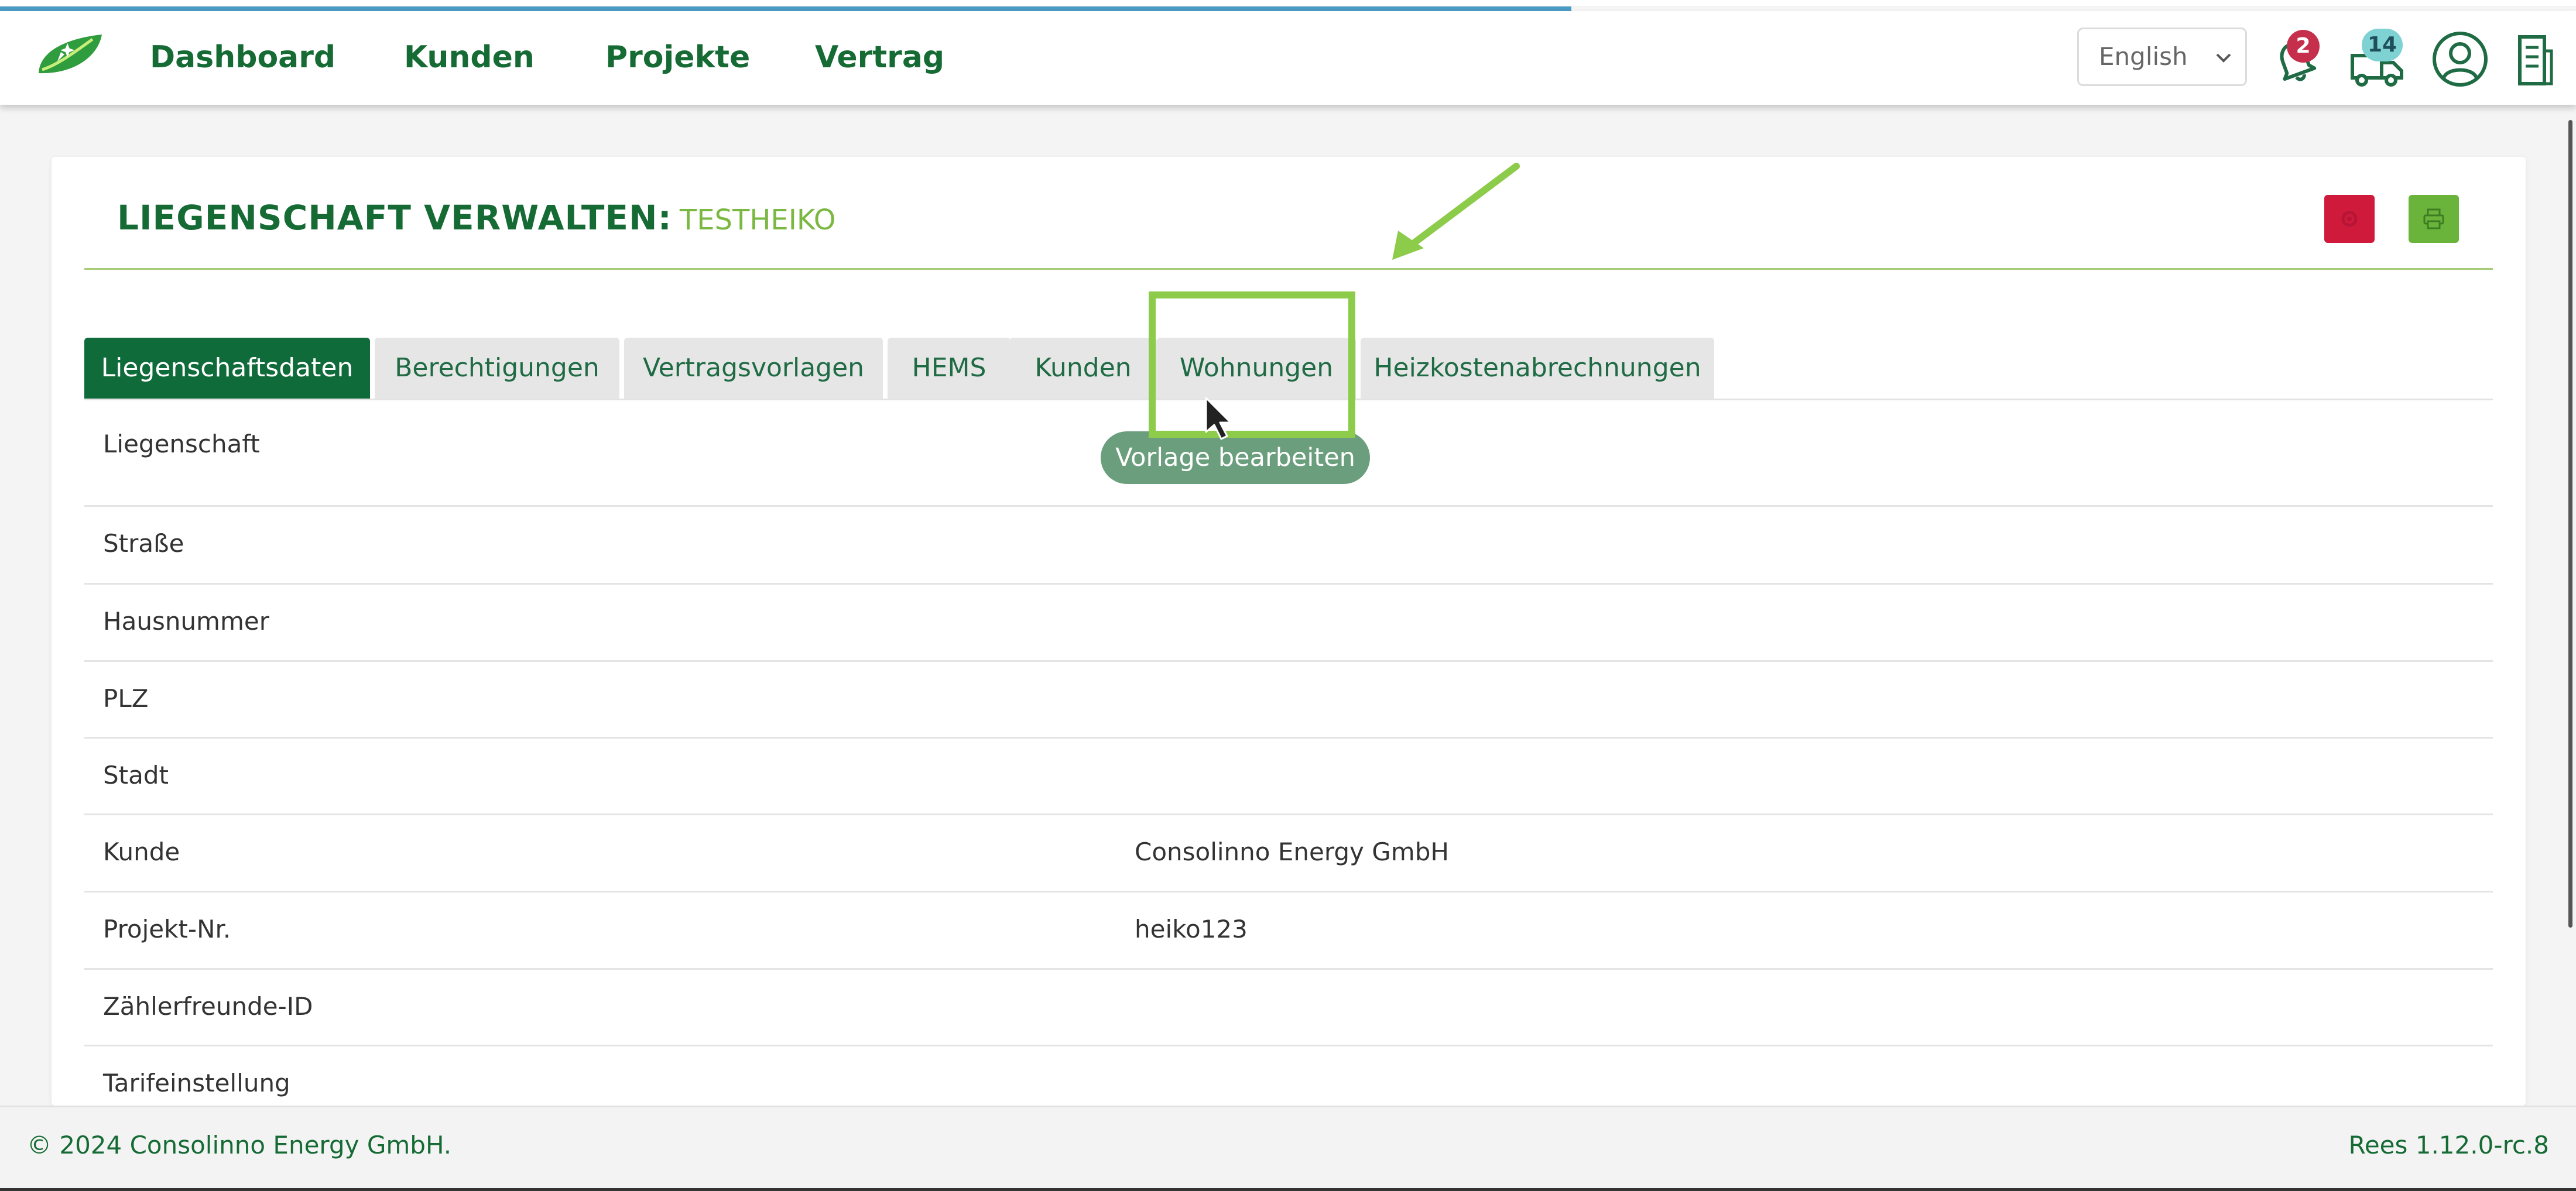  Describe the element at coordinates (879, 57) in the screenshot. I see `nav-vertrag: Vertrag` at that location.